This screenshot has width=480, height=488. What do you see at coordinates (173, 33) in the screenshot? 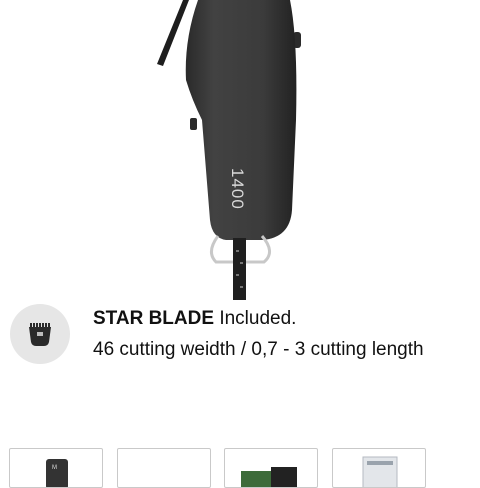
I see `power-cord-top` at bounding box center [173, 33].